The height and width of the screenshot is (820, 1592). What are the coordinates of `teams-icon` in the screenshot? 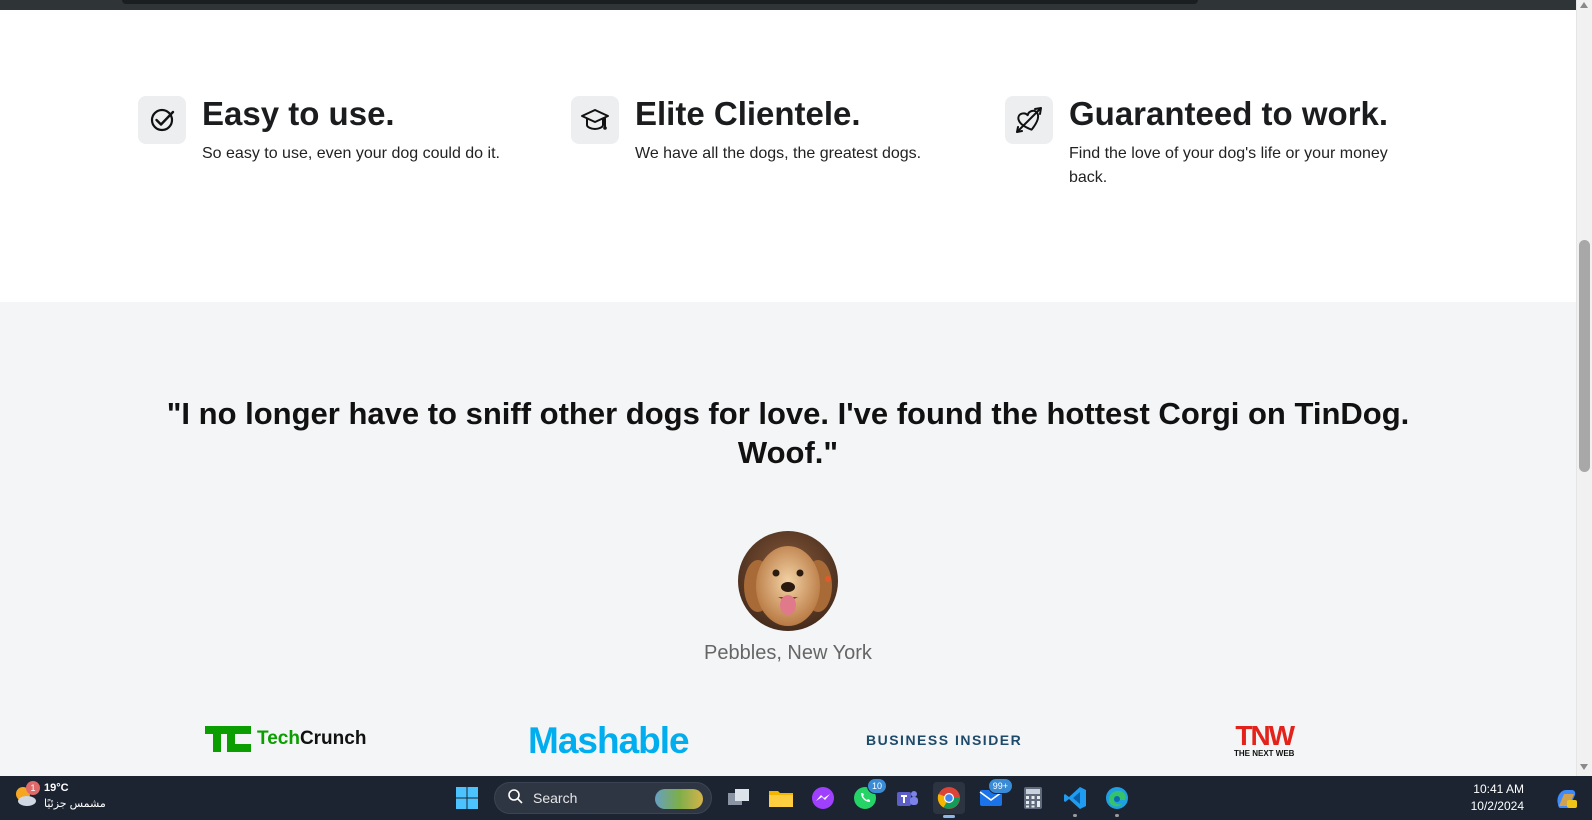 It's located at (907, 798).